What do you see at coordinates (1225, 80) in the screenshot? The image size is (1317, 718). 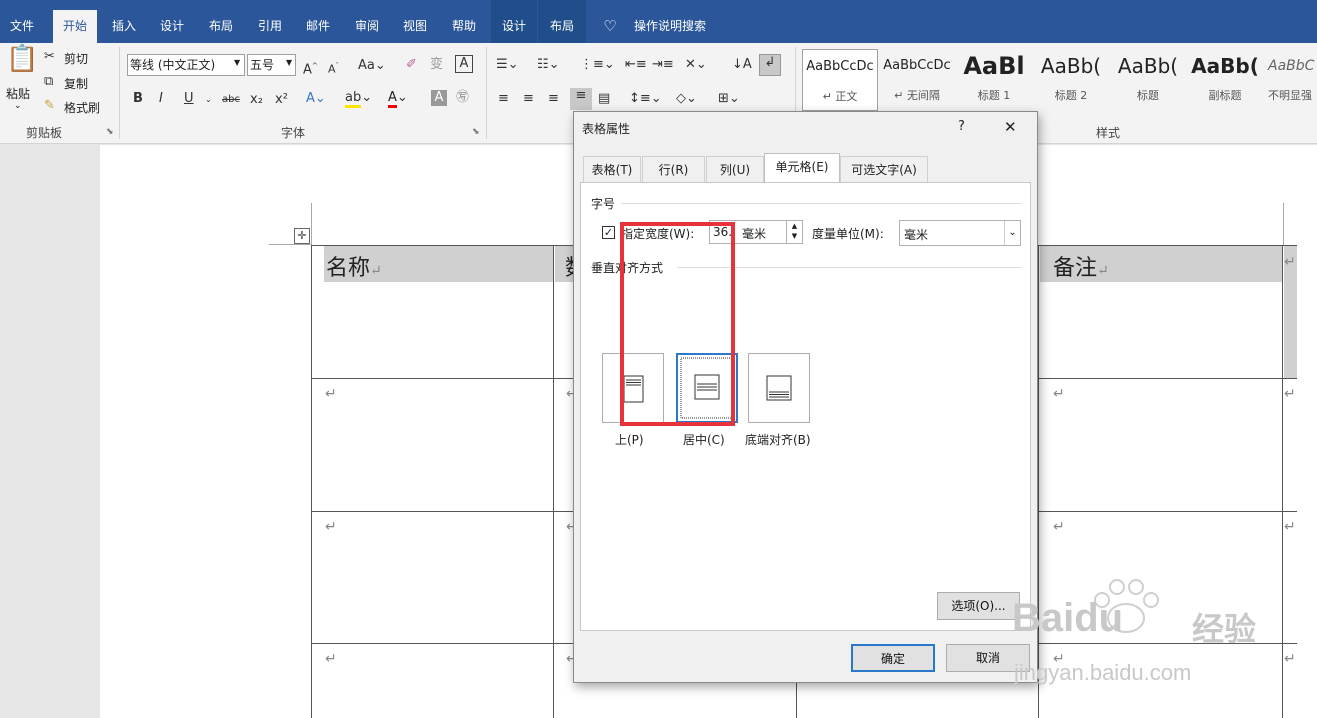 I see `style-subtitle: AaBb( 副标题` at bounding box center [1225, 80].